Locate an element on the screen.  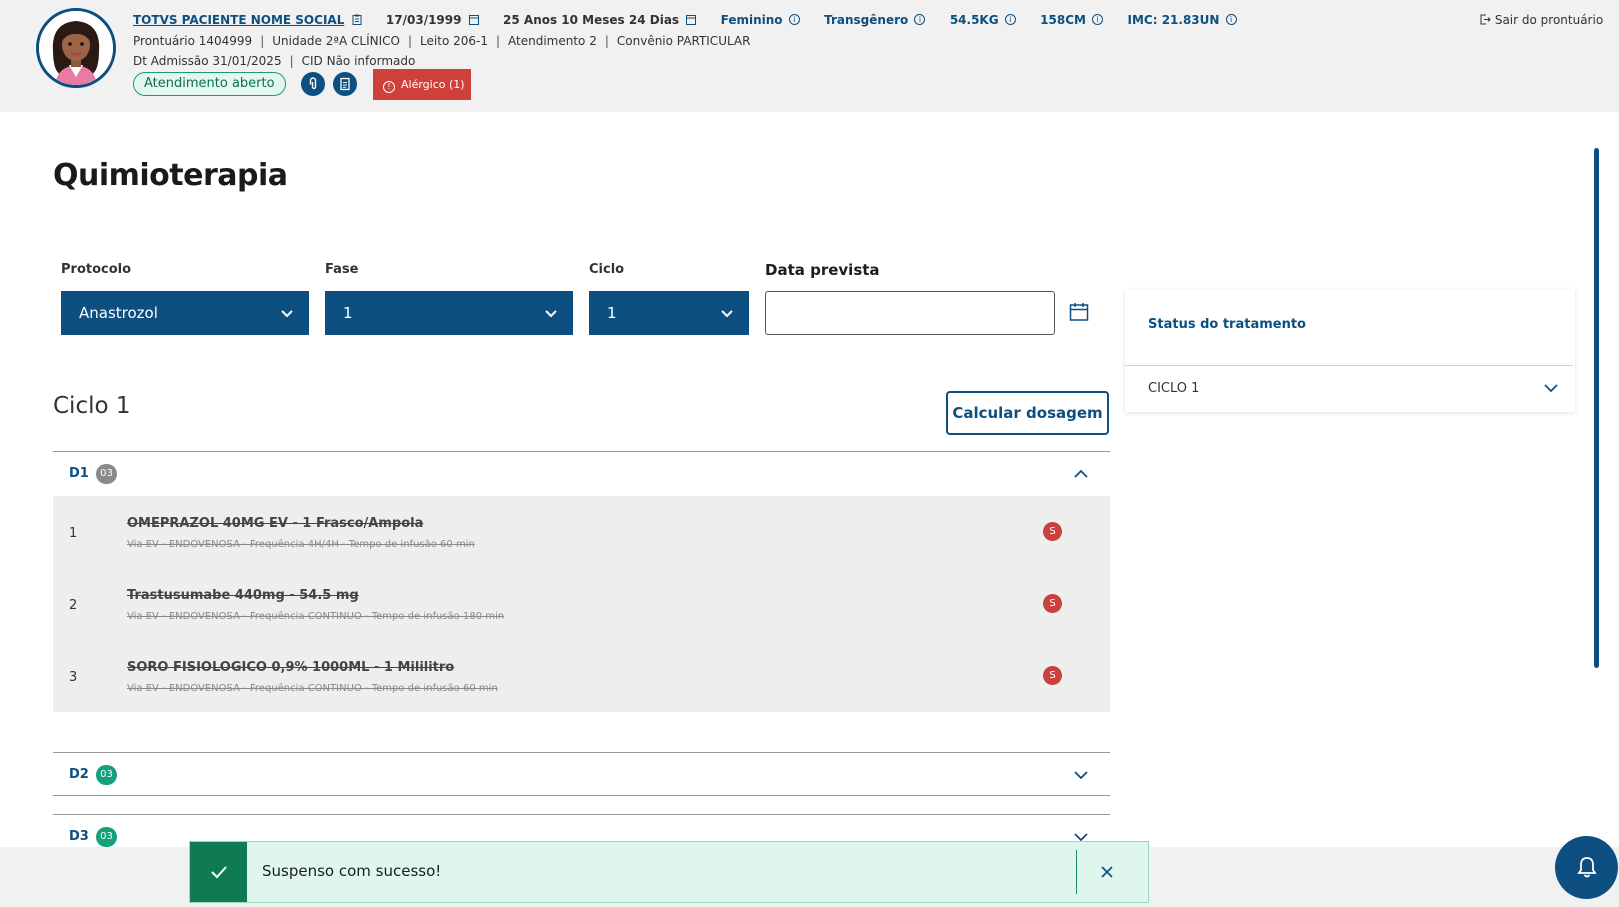
medication-name: OMEPRAZOL 40MG EV - 1 Frasco/Ampola is located at coordinates (275, 523).